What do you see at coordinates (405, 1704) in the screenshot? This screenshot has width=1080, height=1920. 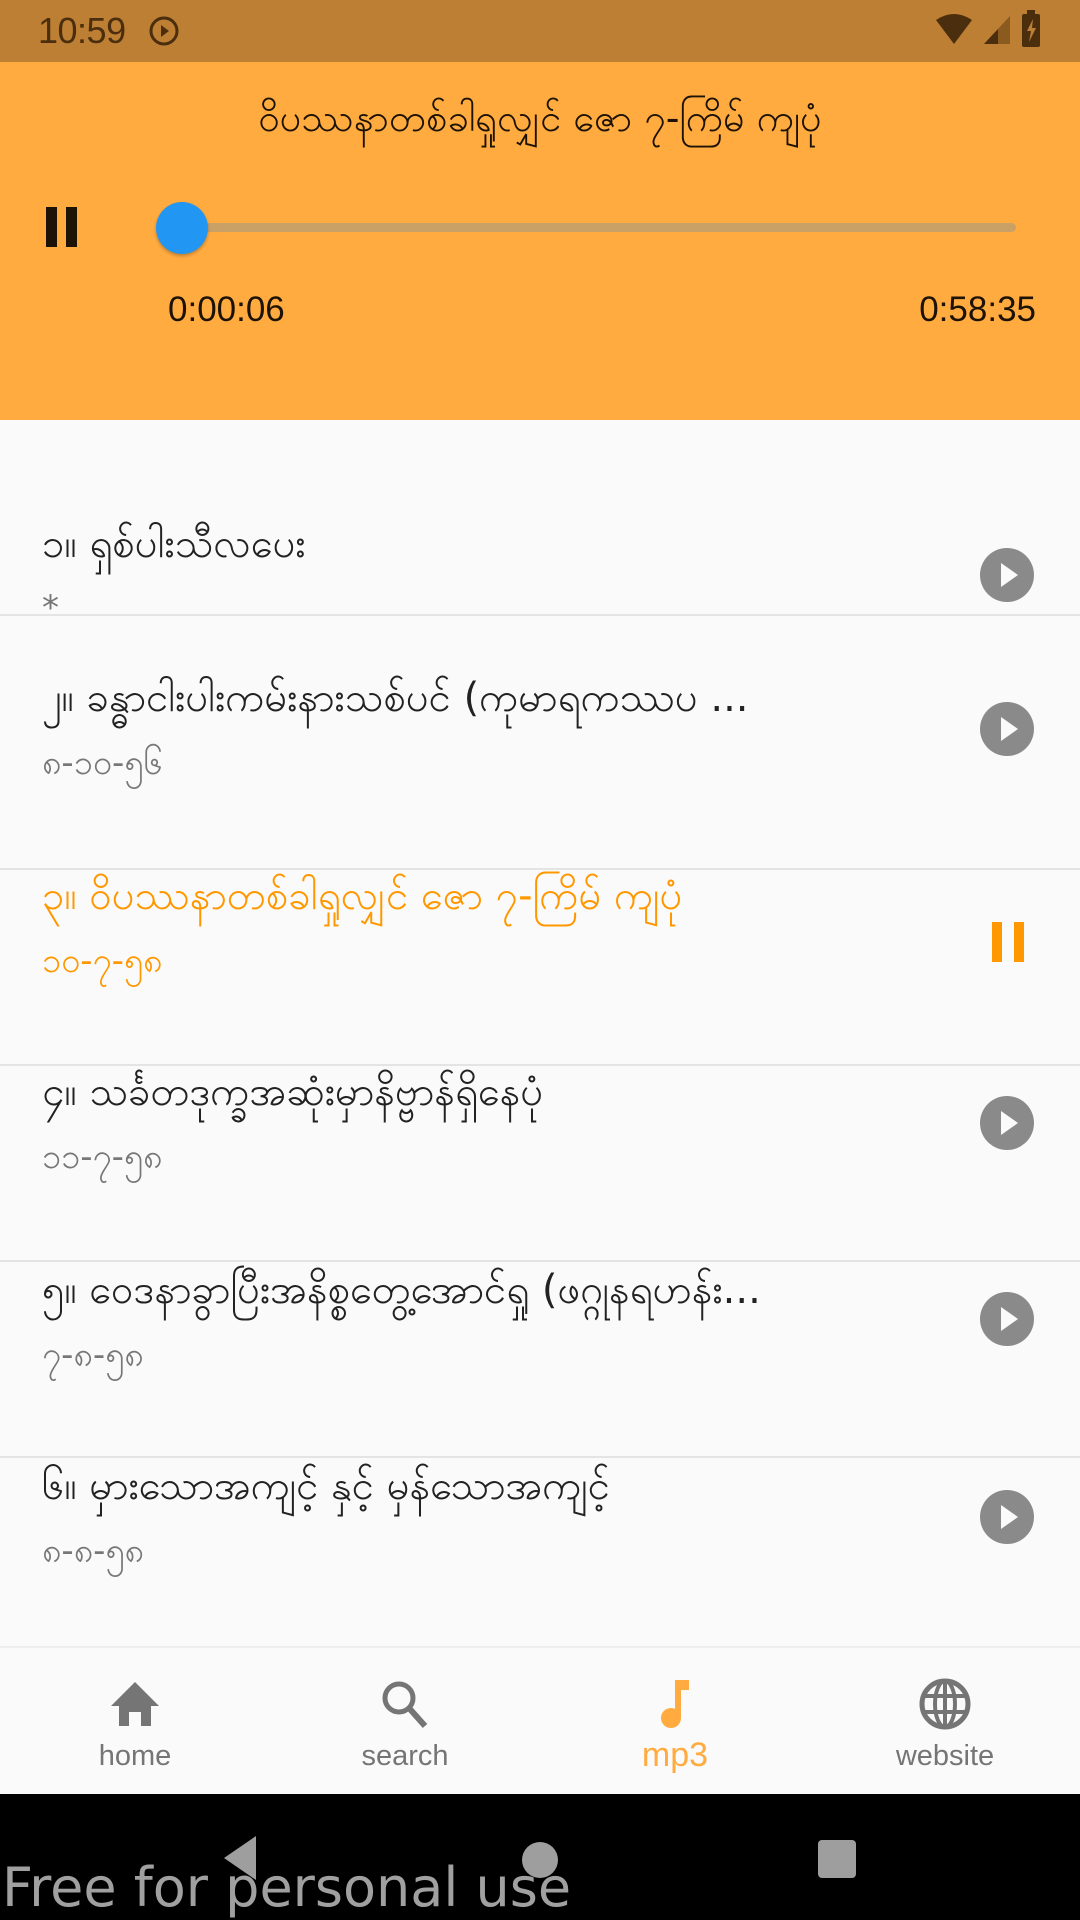 I see `search-icon` at bounding box center [405, 1704].